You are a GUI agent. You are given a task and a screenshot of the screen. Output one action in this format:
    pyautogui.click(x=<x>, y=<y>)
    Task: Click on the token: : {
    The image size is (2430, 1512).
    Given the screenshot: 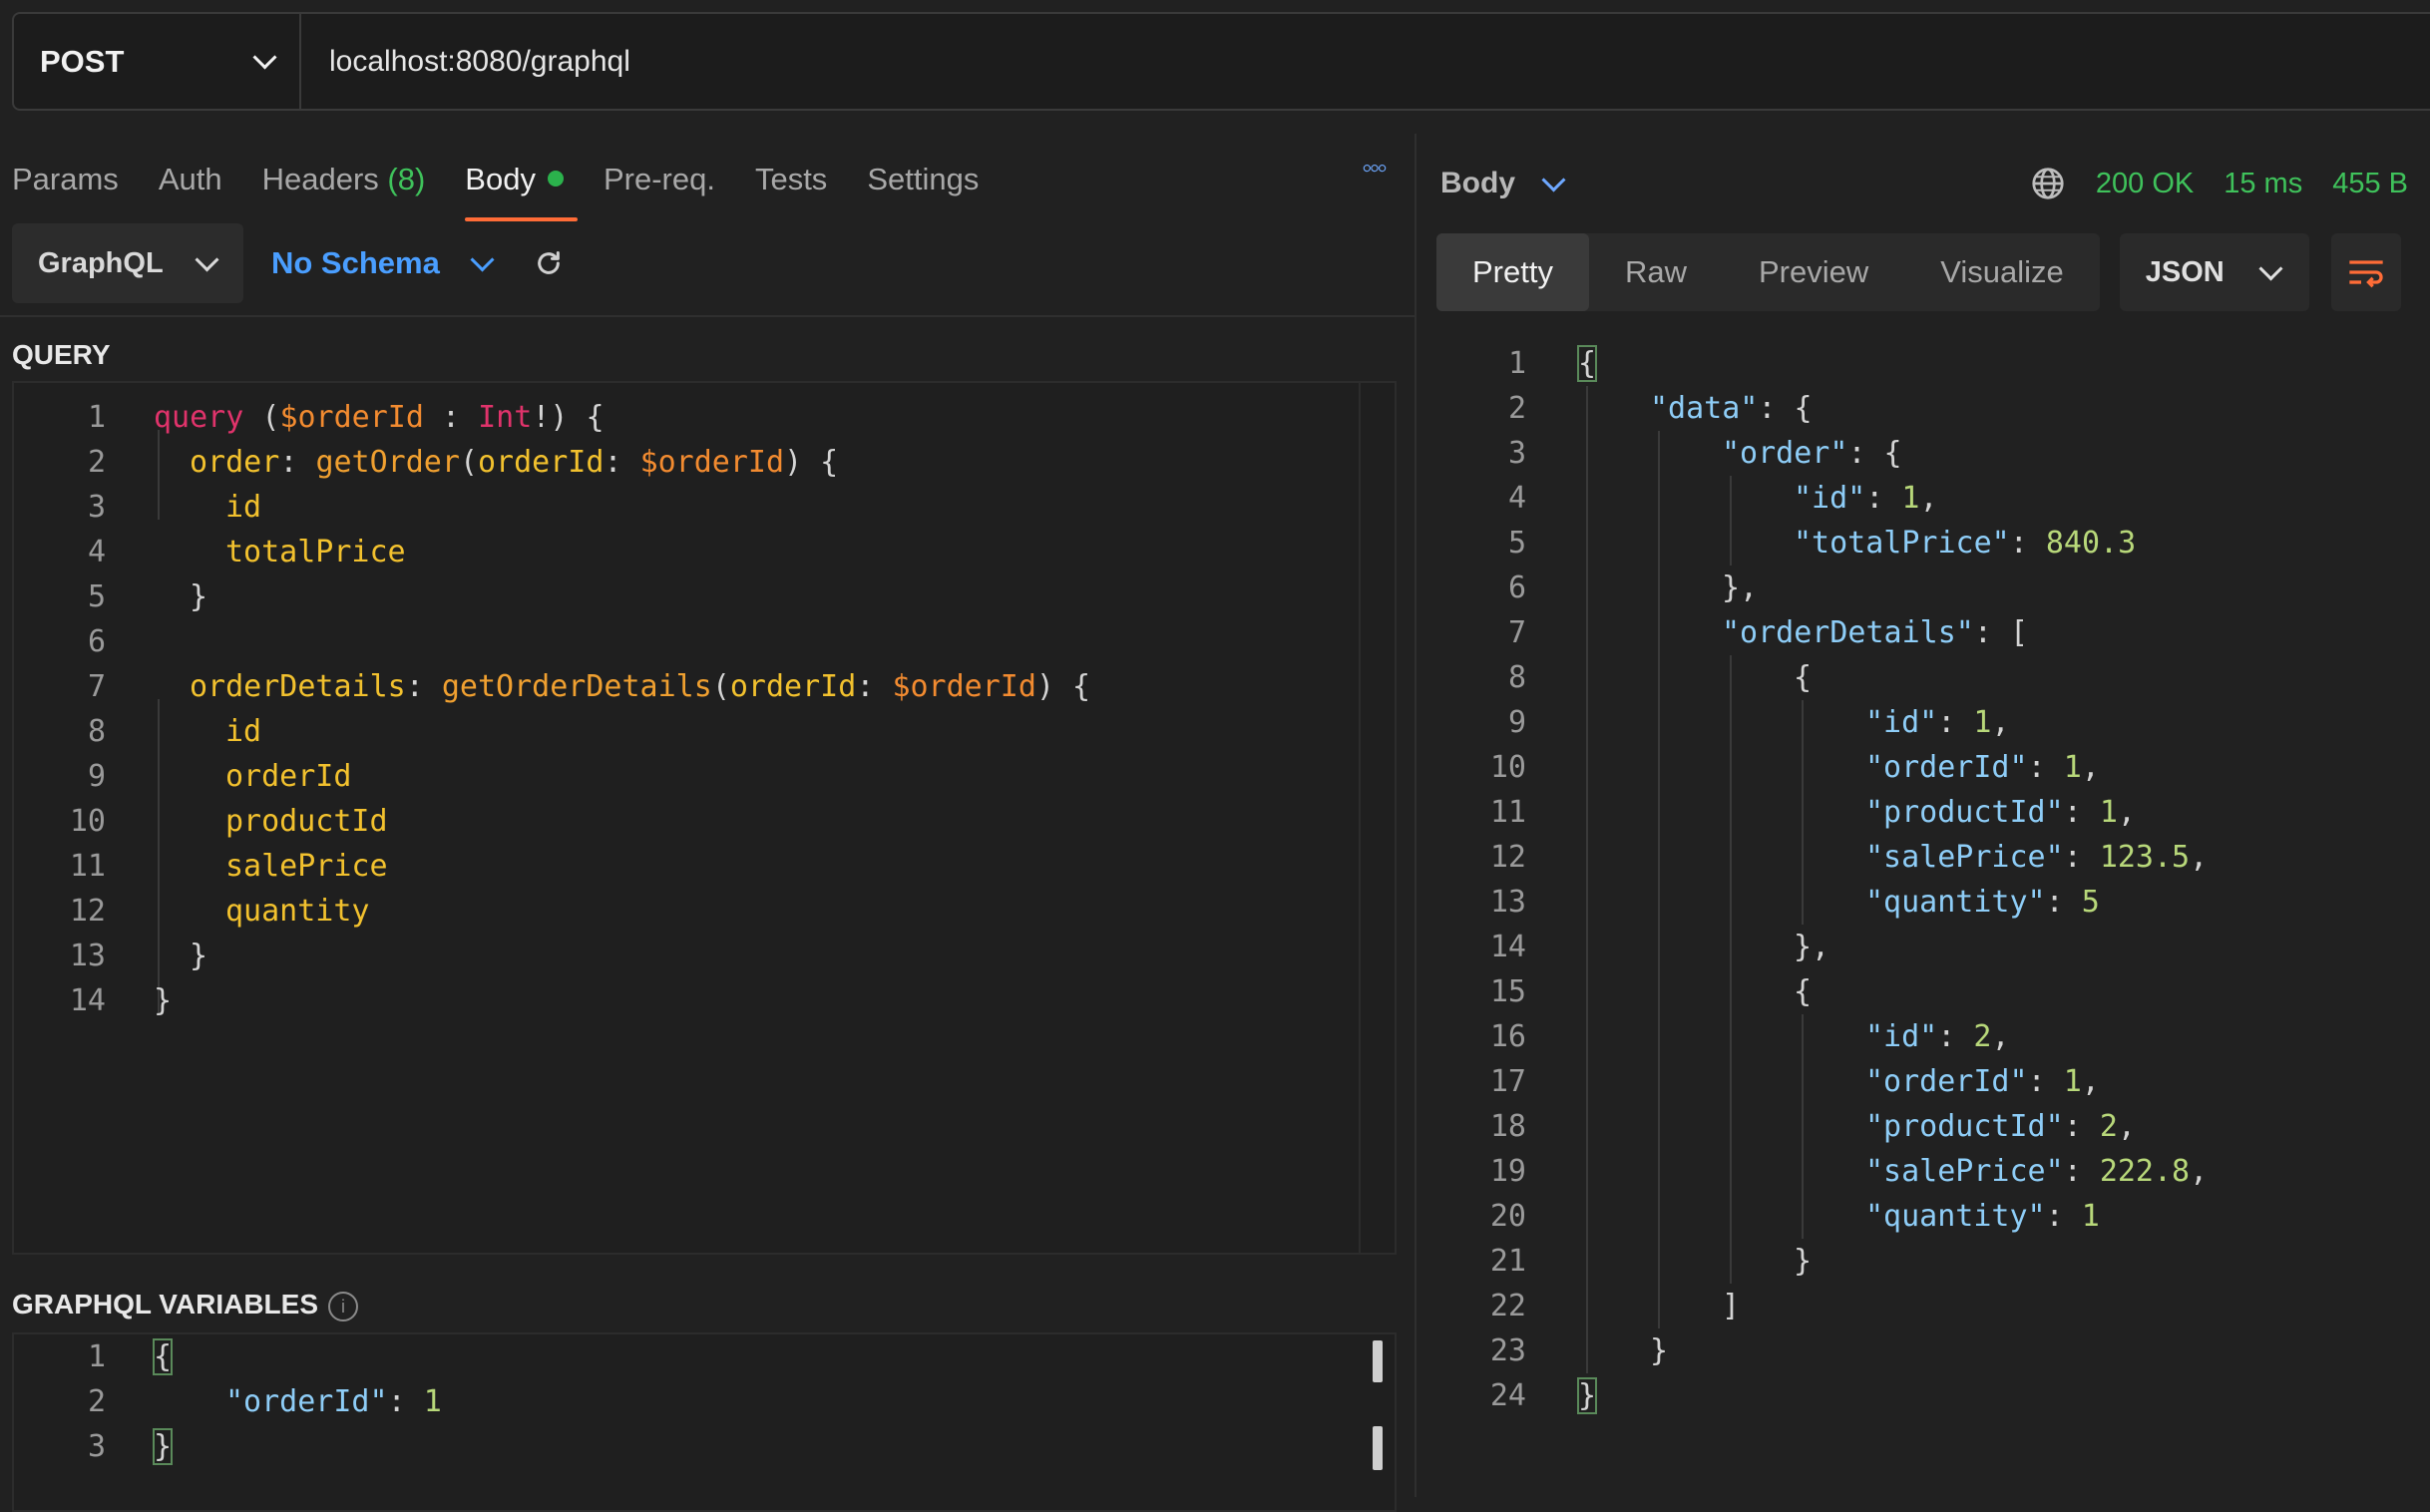 What is the action you would take?
    pyautogui.click(x=1785, y=408)
    